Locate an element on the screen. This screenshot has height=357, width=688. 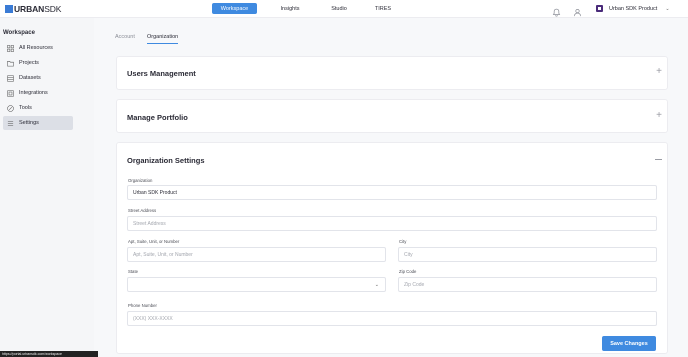
tab-account: Account is located at coordinates (125, 37).